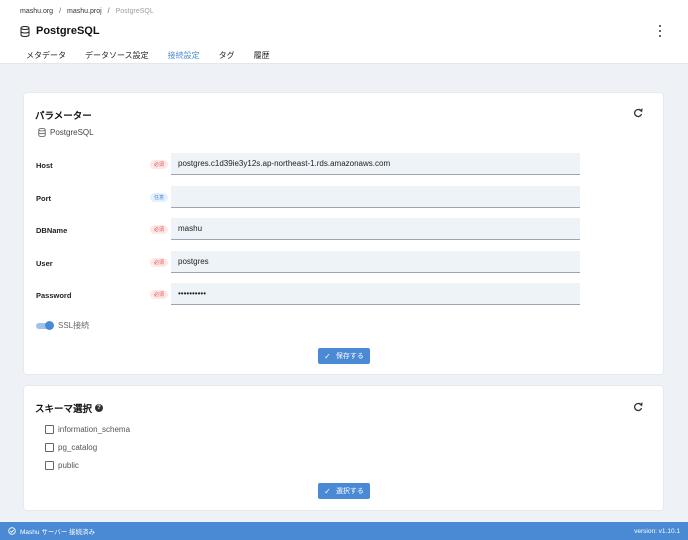 Image resolution: width=688 pixels, height=540 pixels. Describe the element at coordinates (44, 263) in the screenshot. I see `user-label: User` at that location.